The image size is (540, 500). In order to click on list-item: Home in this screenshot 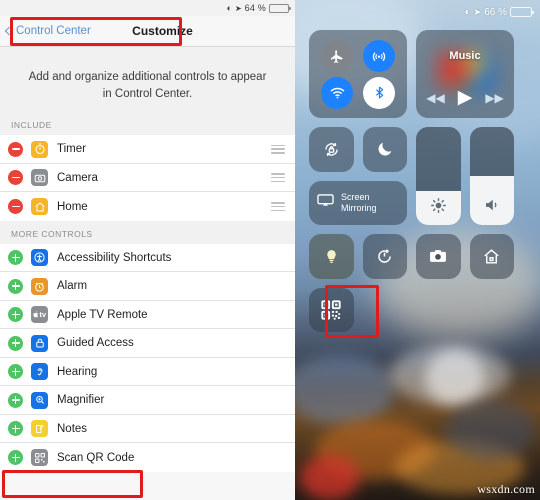, I will do `click(147, 206)`.